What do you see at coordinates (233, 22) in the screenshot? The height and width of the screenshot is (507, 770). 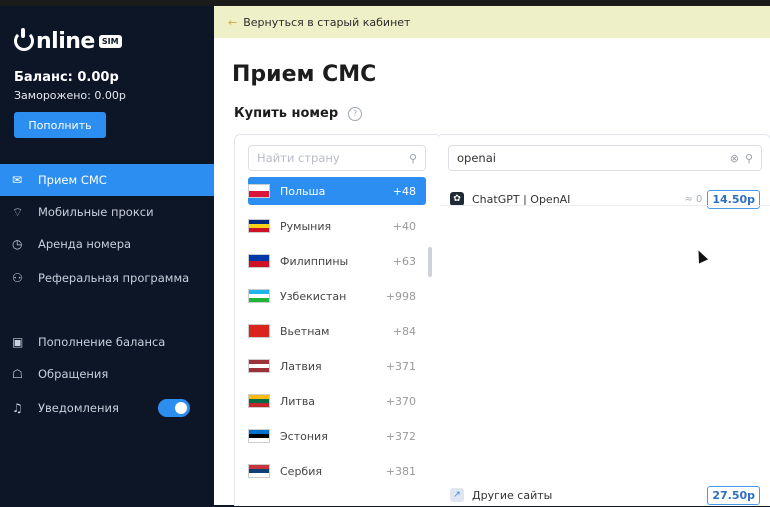 I see `arrow-left-icon: ←` at bounding box center [233, 22].